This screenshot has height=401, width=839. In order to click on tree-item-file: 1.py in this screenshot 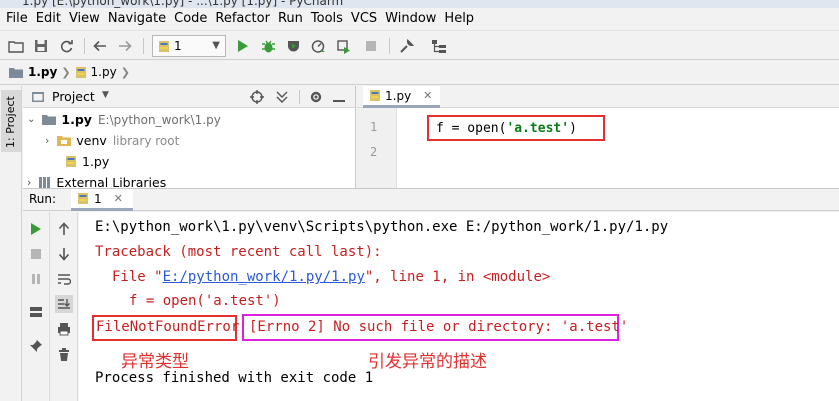, I will do `click(87, 161)`.